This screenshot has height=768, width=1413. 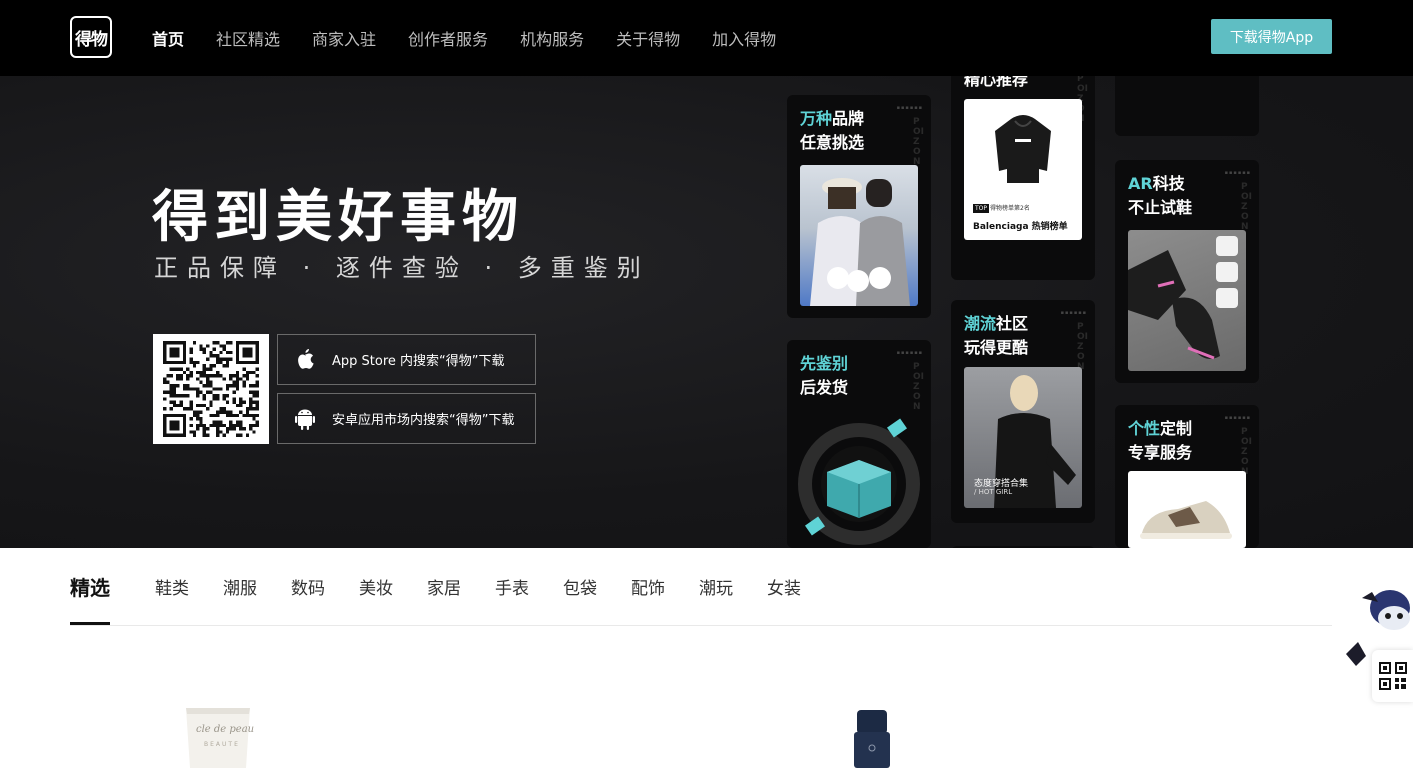 What do you see at coordinates (1010, 208) in the screenshot?
I see `rank-badge-text: 得物榜单第2名` at bounding box center [1010, 208].